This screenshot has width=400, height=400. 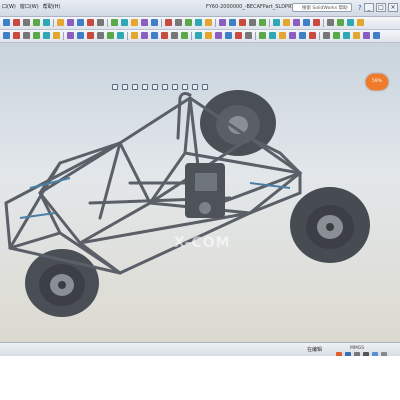 I want to click on view-orientation-icon, so click(x=155, y=87).